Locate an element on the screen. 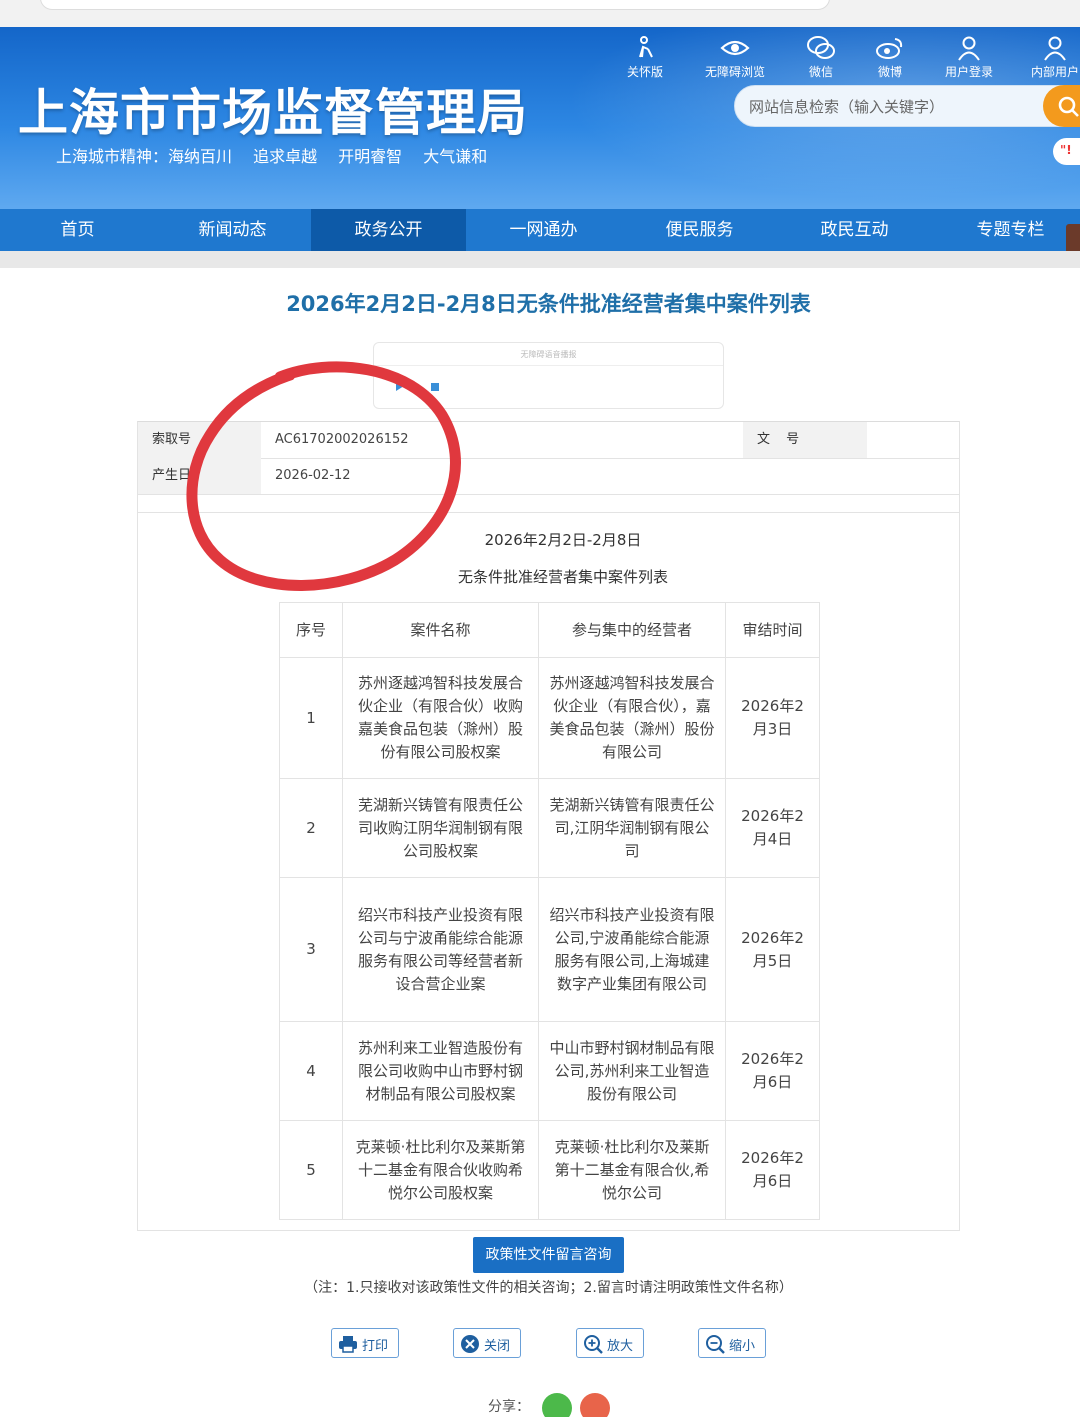 Image resolution: width=1080 pixels, height=1417 pixels. side-float-tab is located at coordinates (1073, 239).